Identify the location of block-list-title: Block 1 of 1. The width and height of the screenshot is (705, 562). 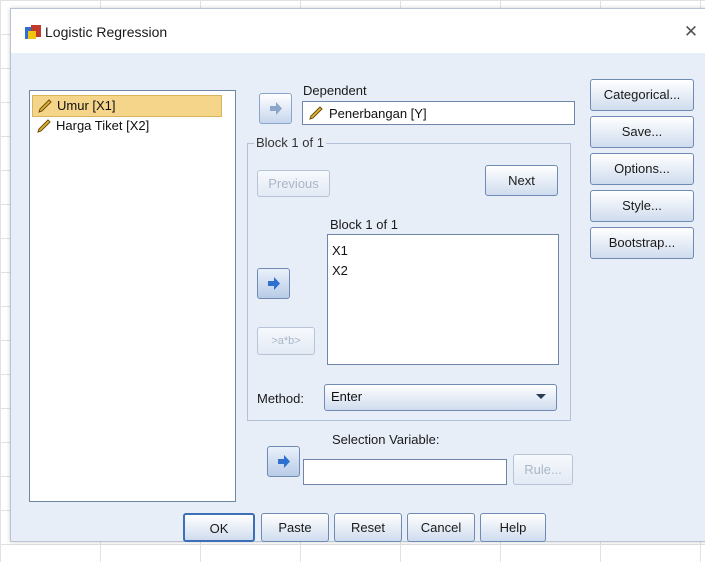
(364, 224).